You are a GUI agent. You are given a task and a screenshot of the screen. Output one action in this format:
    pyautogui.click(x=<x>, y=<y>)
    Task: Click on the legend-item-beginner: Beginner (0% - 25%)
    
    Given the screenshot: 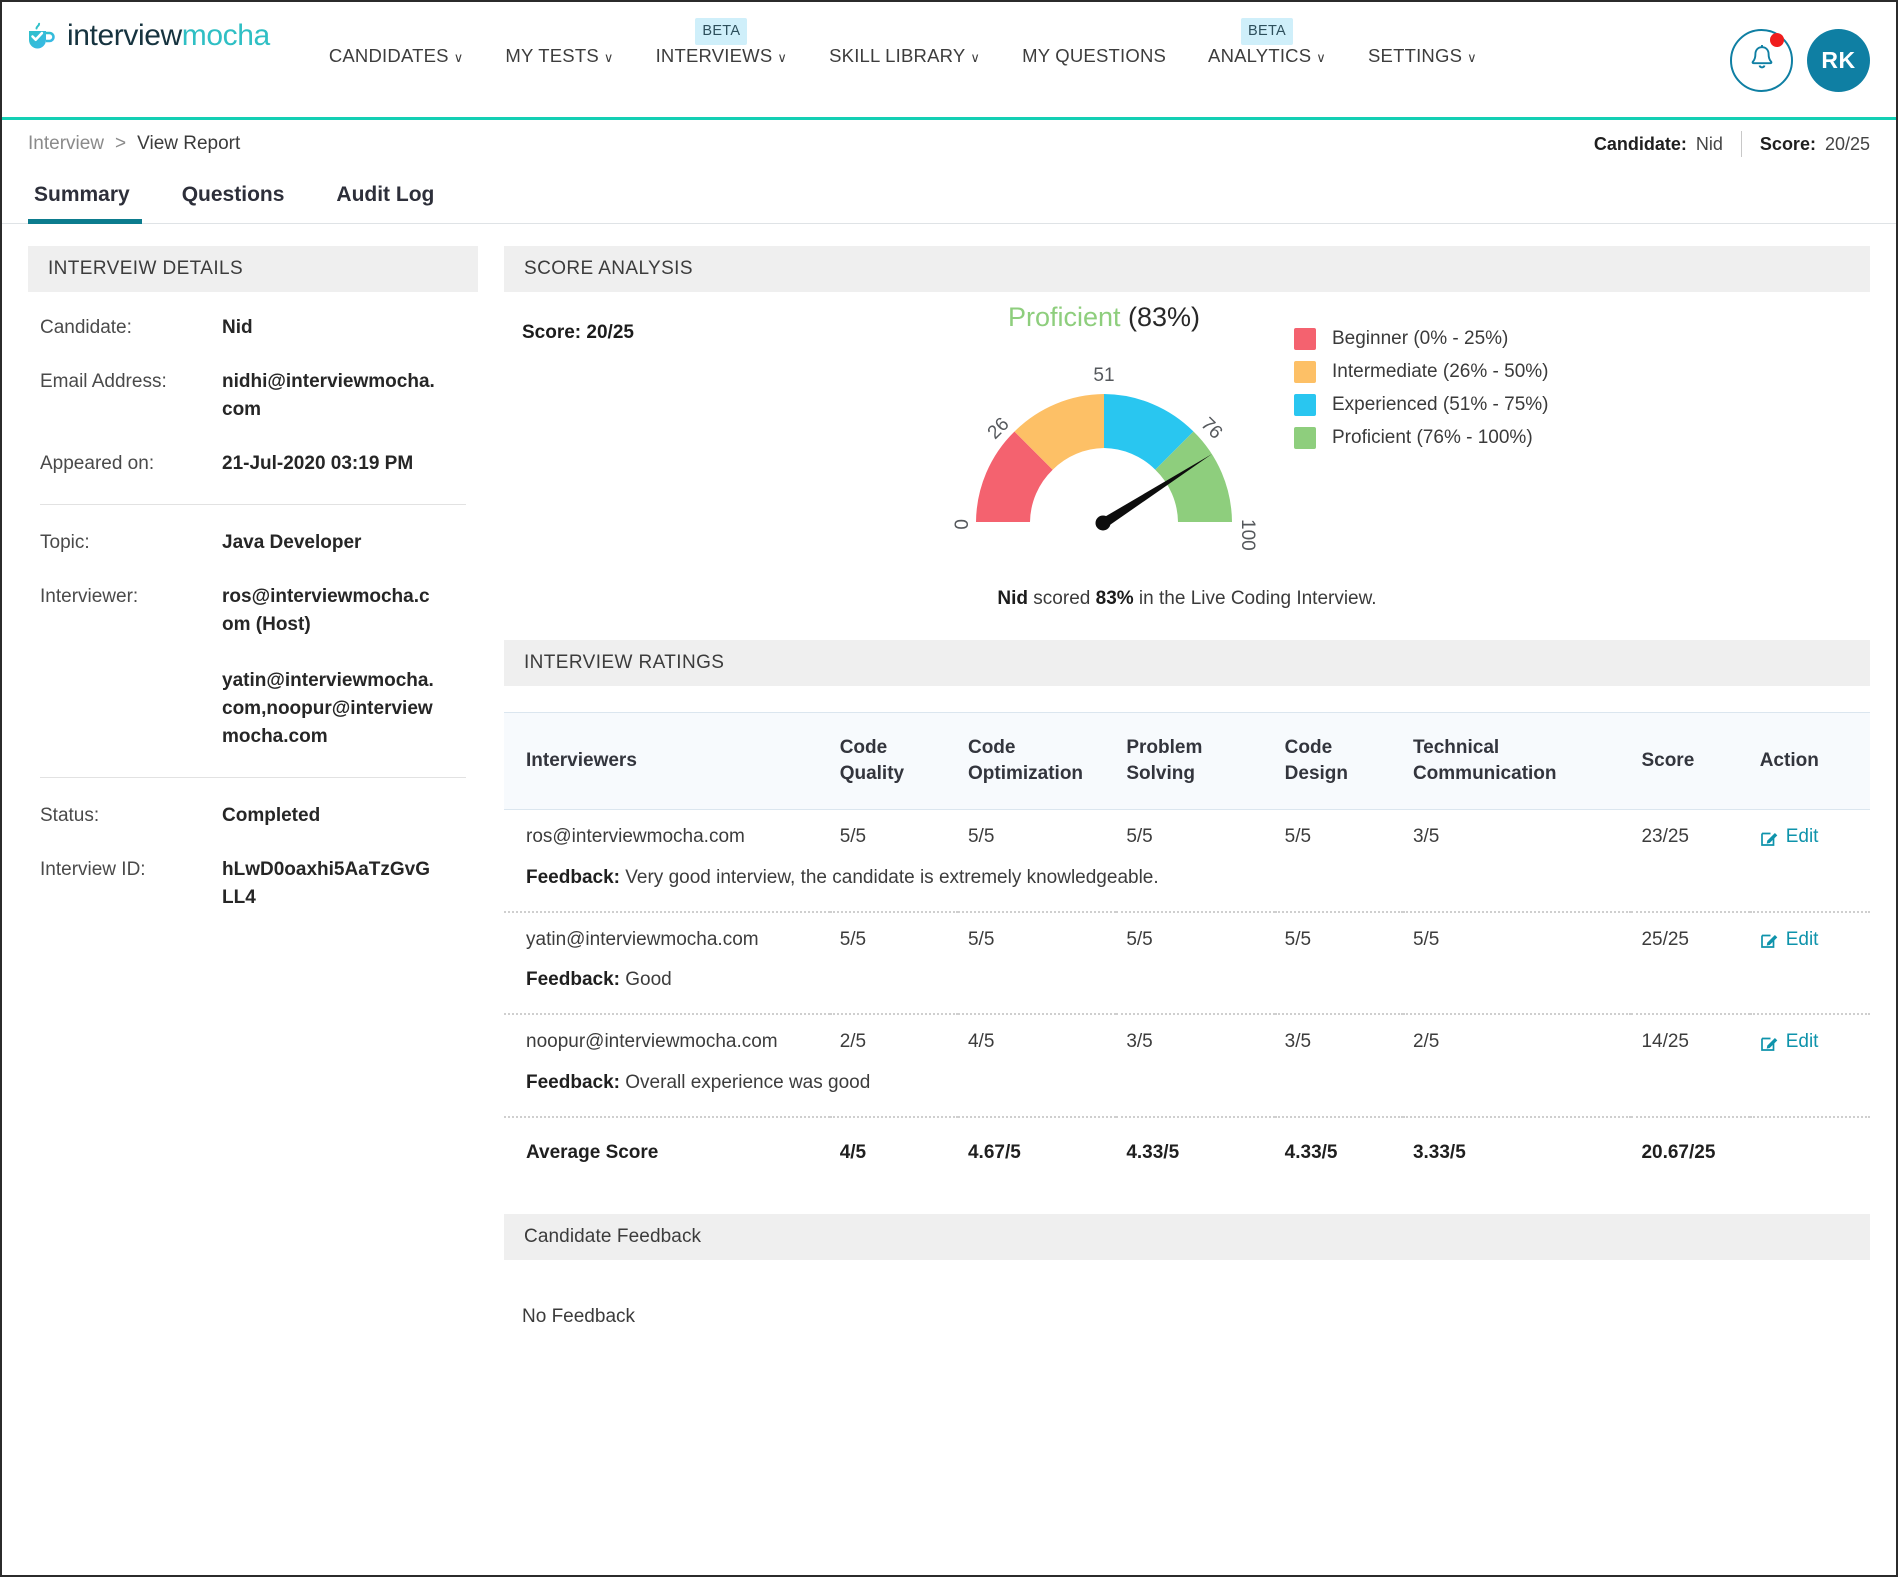 What is the action you would take?
    pyautogui.click(x=1421, y=339)
    